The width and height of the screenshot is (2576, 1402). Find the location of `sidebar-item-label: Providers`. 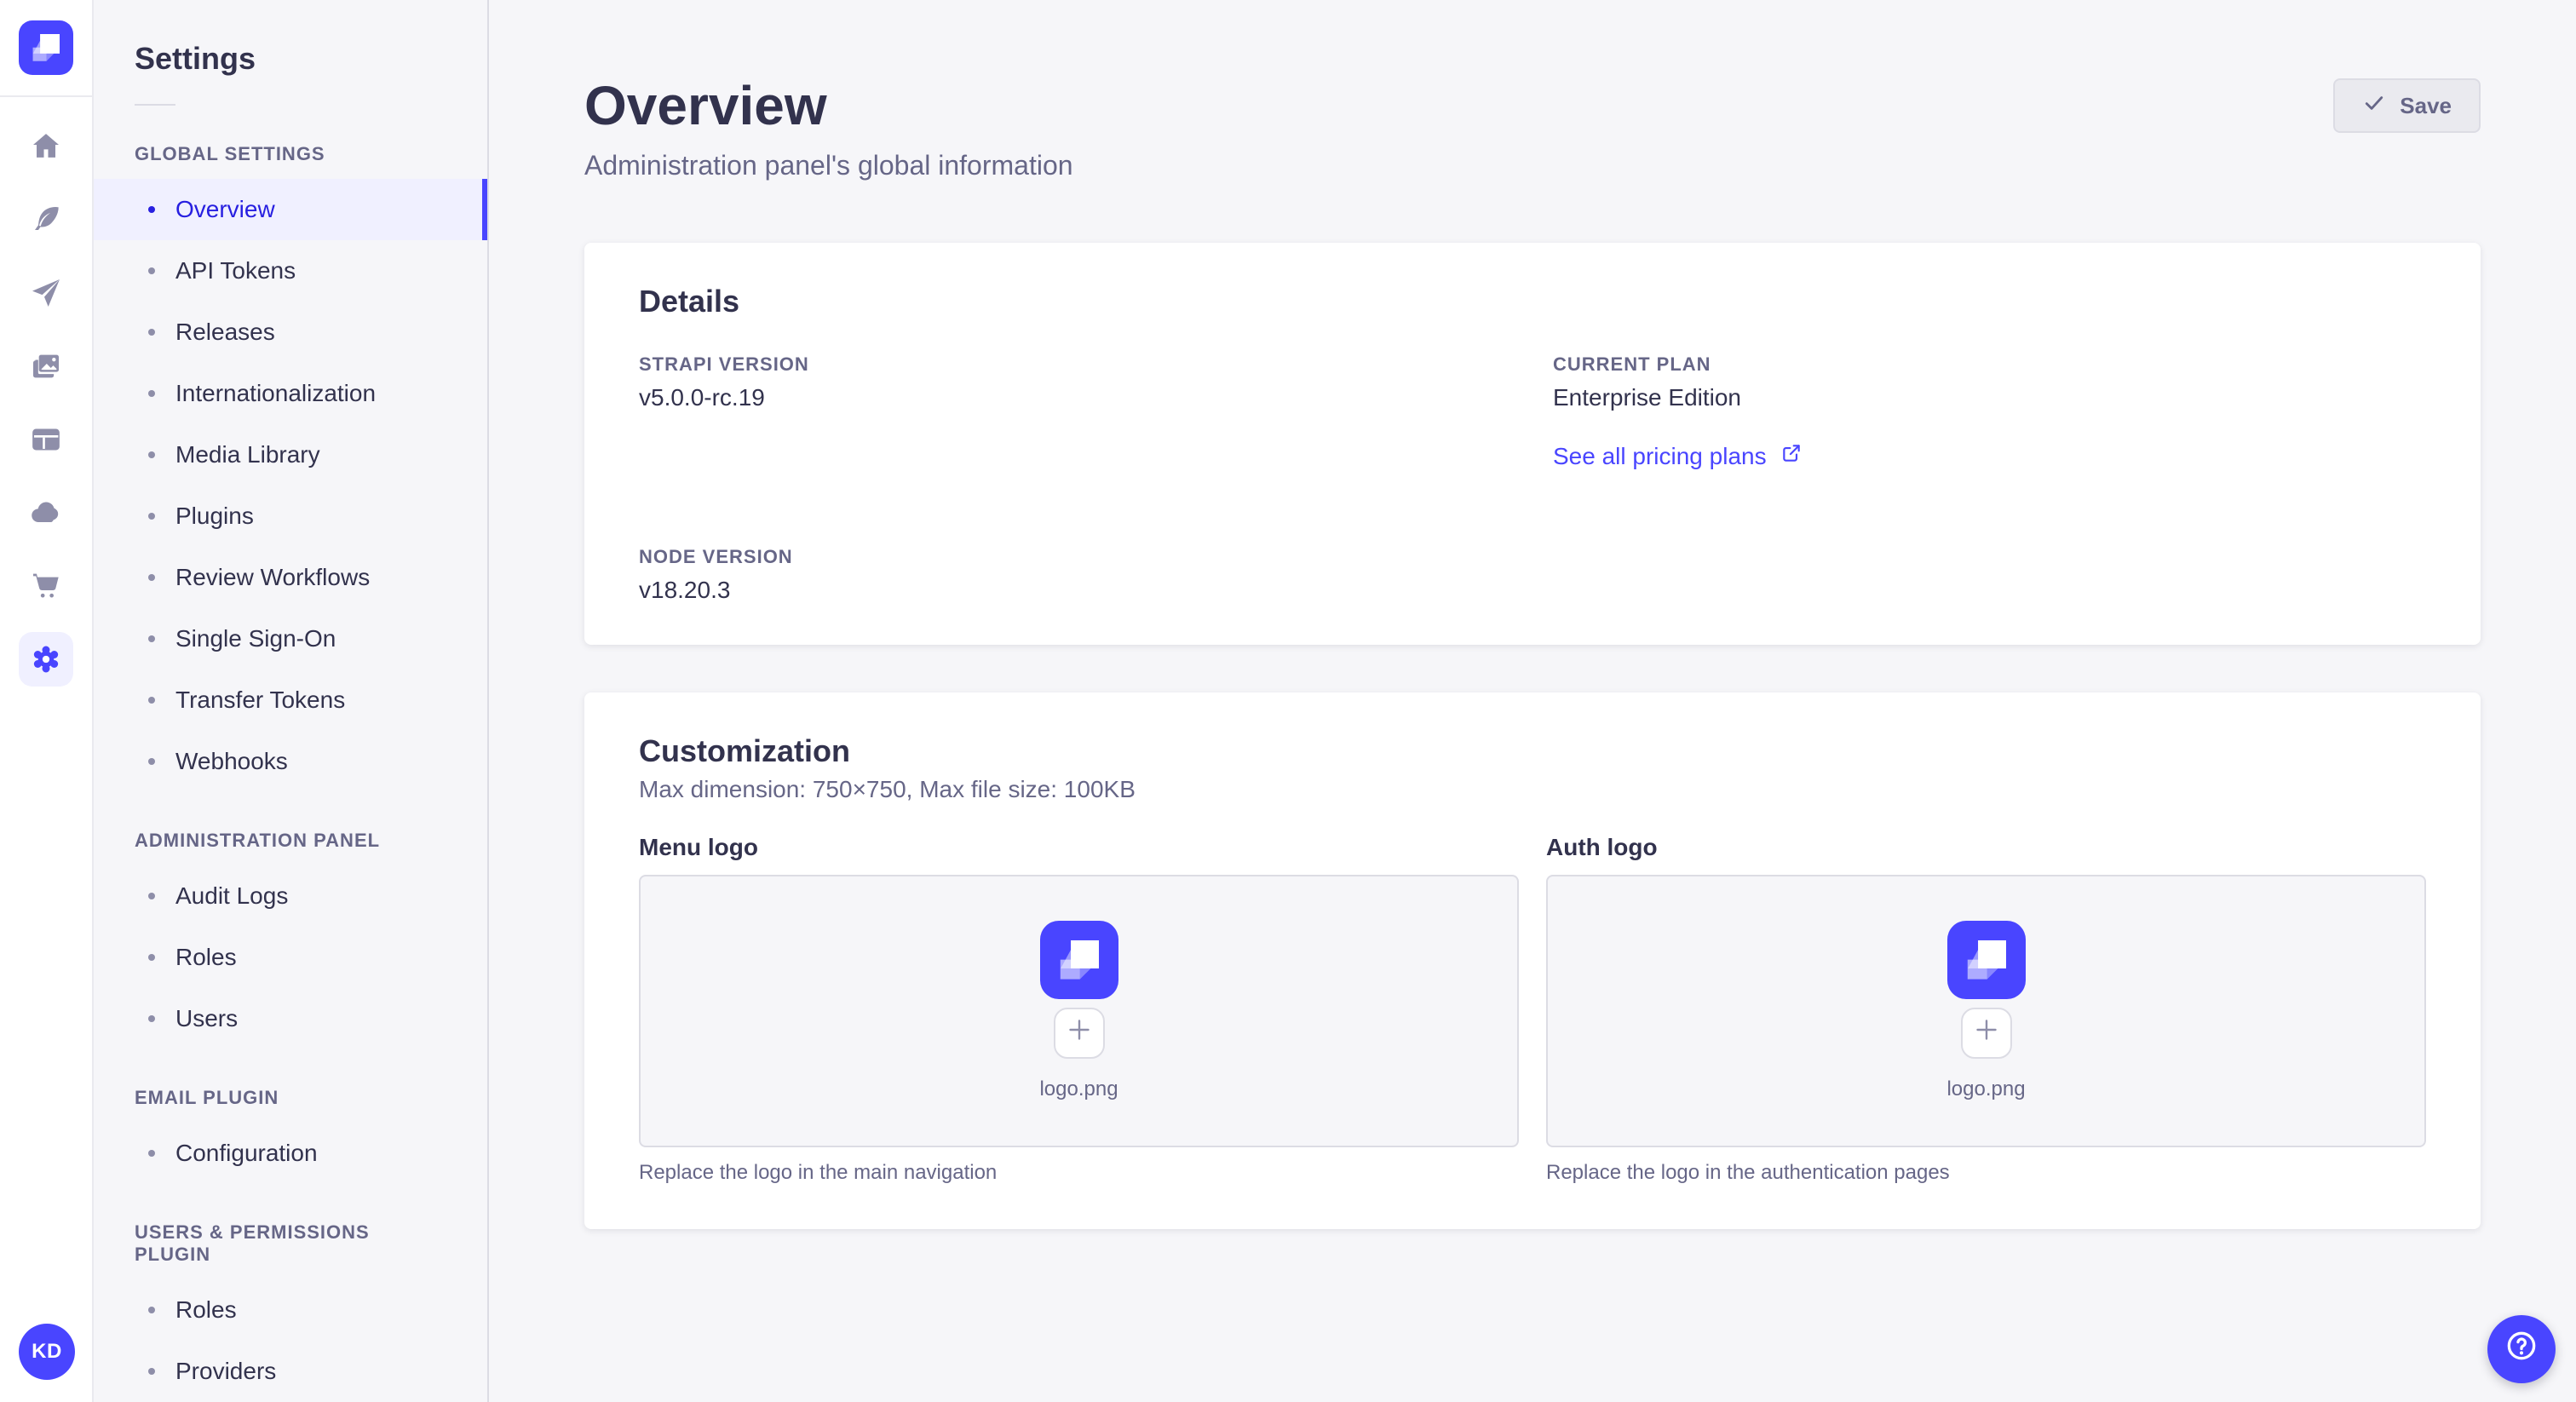

sidebar-item-label: Providers is located at coordinates (226, 1371).